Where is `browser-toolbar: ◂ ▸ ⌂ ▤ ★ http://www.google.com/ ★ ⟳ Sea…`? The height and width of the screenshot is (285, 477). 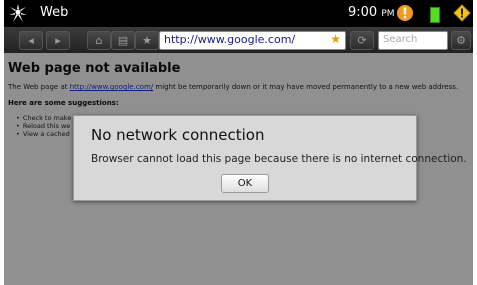
browser-toolbar: ◂ ▸ ⌂ ▤ ★ http://www.google.com/ ★ ⟳ Sea… is located at coordinates (238, 40).